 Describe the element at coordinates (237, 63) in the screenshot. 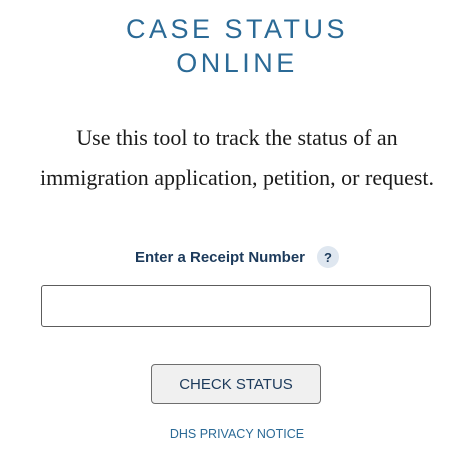

I see `page-title-line-2: ONLINE` at that location.